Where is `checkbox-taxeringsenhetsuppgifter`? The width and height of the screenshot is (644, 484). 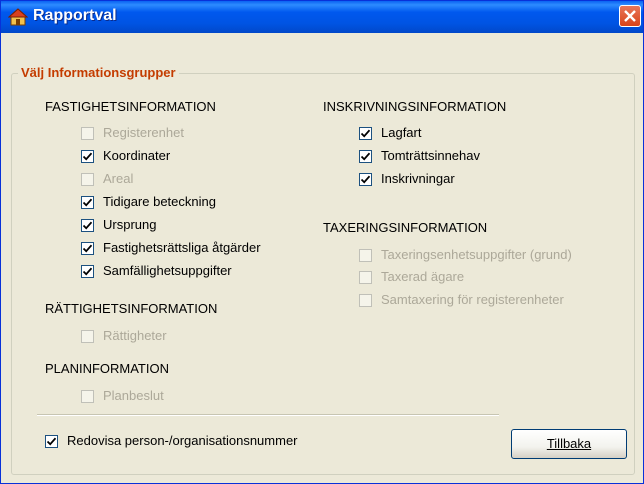
checkbox-taxeringsenhetsuppgifter is located at coordinates (365, 255).